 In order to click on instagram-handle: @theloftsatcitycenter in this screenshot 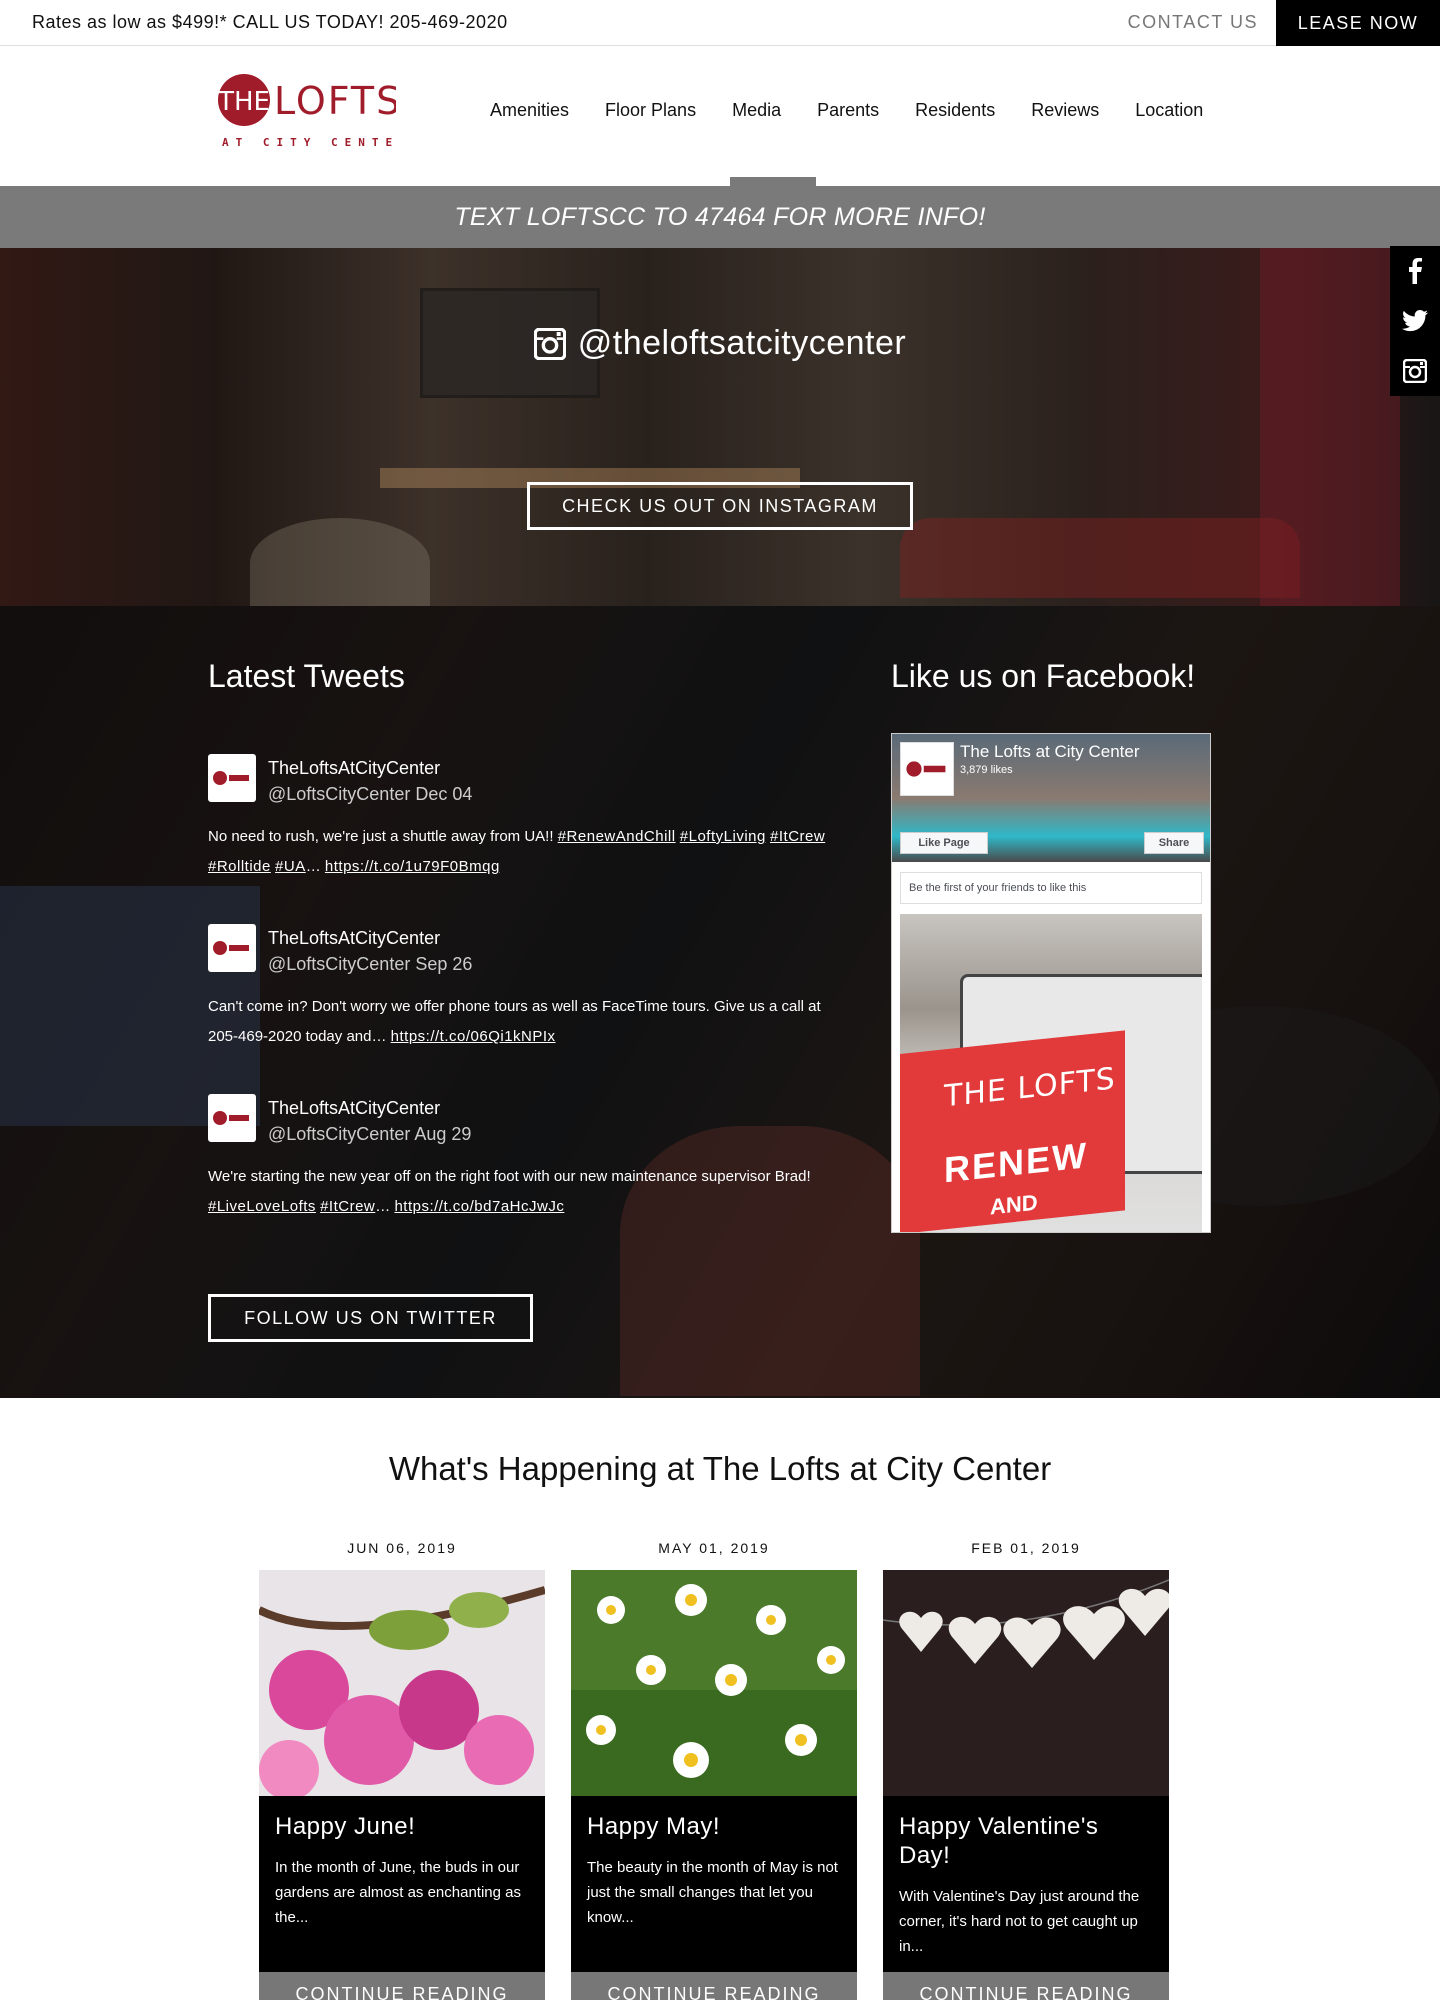, I will do `click(720, 343)`.